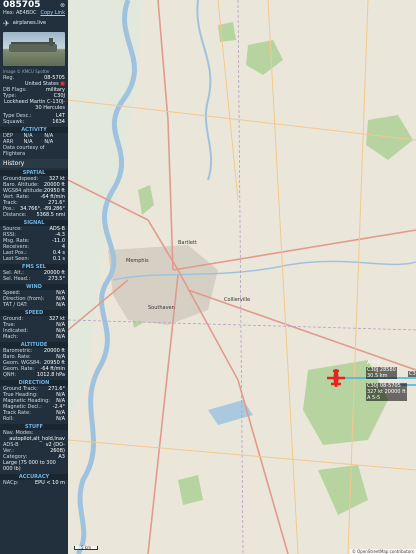  Describe the element at coordinates (137, 261) in the screenshot. I see `city-memphis: Memphis` at that location.